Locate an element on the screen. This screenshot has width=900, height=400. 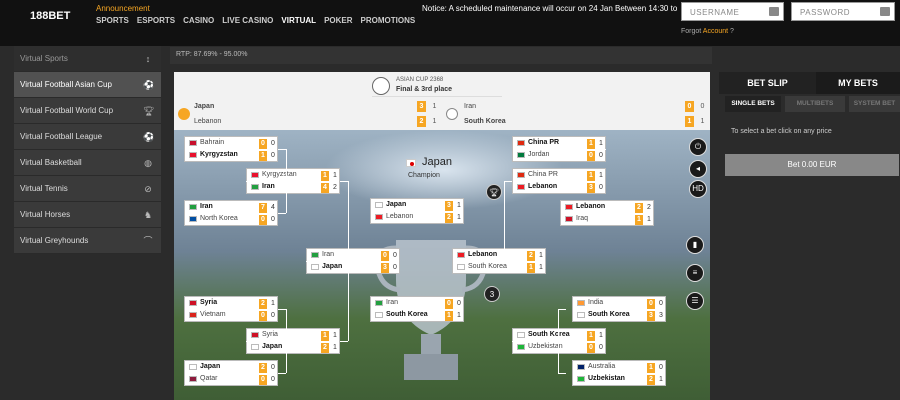
score: 0 is located at coordinates (263, 316).